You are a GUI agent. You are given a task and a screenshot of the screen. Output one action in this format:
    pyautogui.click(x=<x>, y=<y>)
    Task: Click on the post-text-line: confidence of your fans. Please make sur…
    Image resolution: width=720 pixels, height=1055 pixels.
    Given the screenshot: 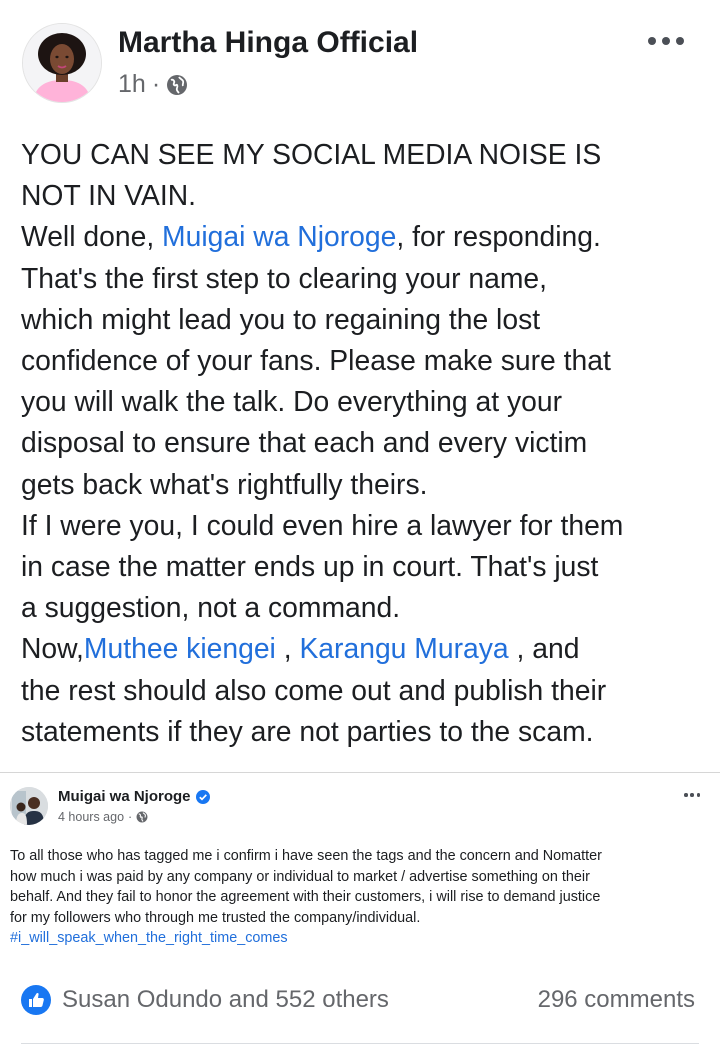 What is the action you would take?
    pyautogui.click(x=366, y=360)
    